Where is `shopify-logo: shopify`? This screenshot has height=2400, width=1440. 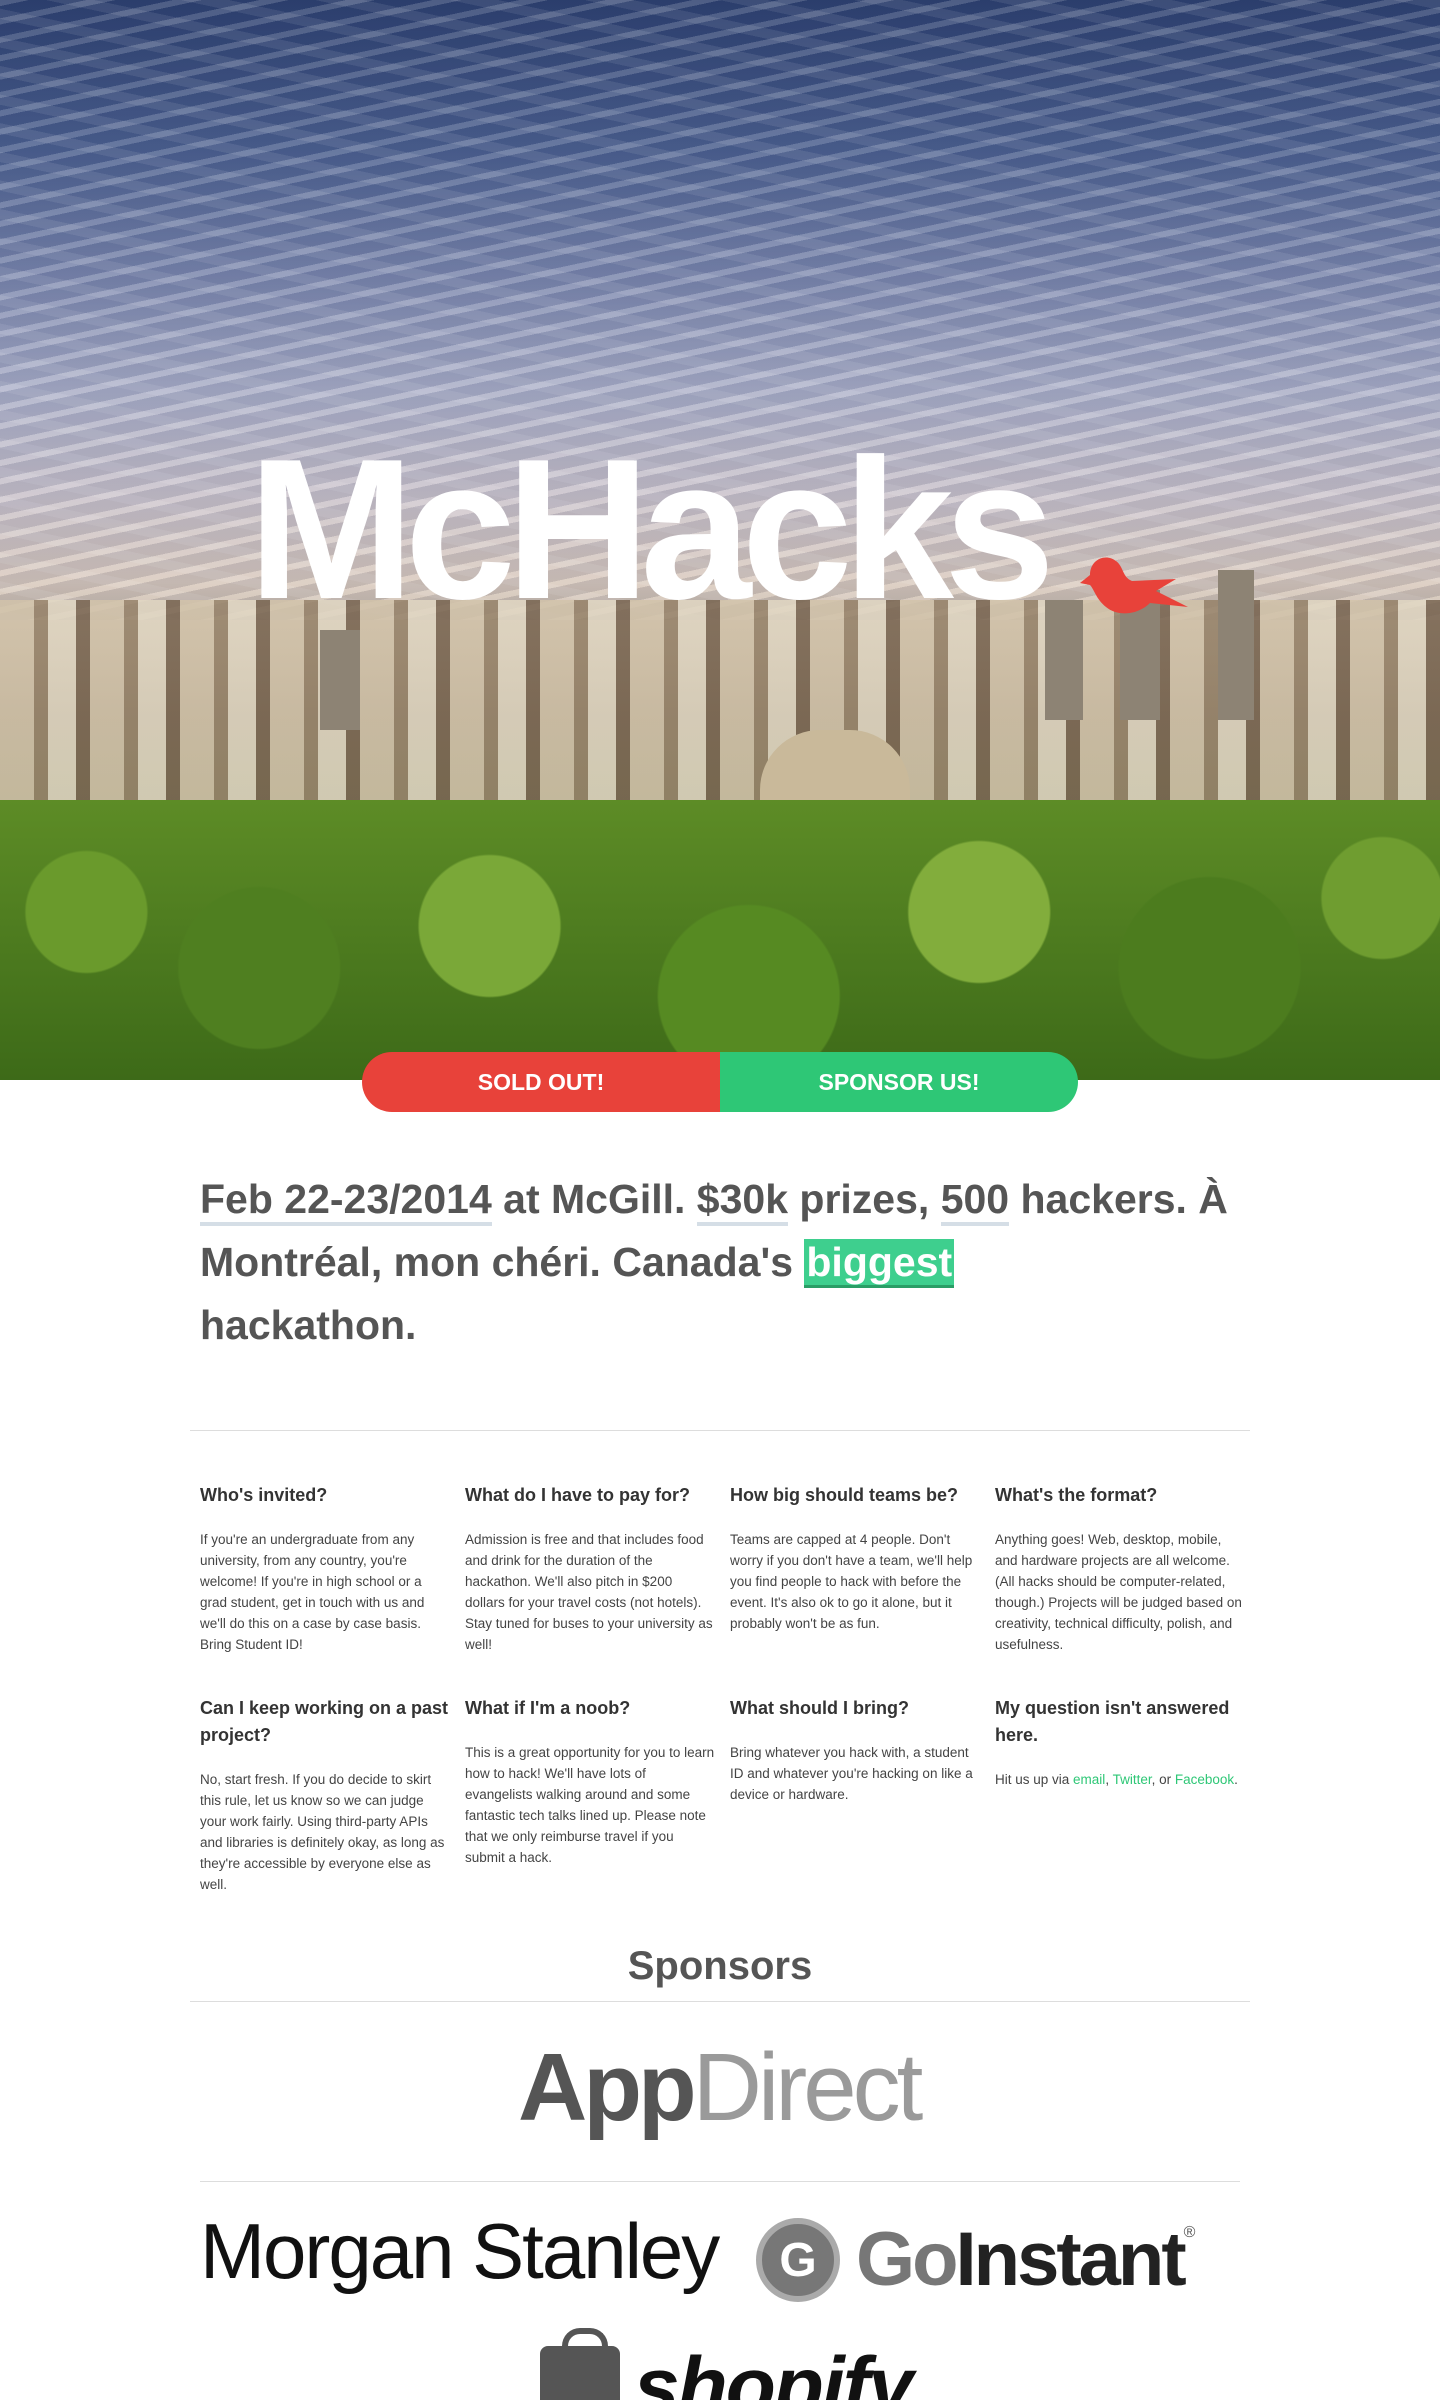 shopify-logo: shopify is located at coordinates (727, 2364).